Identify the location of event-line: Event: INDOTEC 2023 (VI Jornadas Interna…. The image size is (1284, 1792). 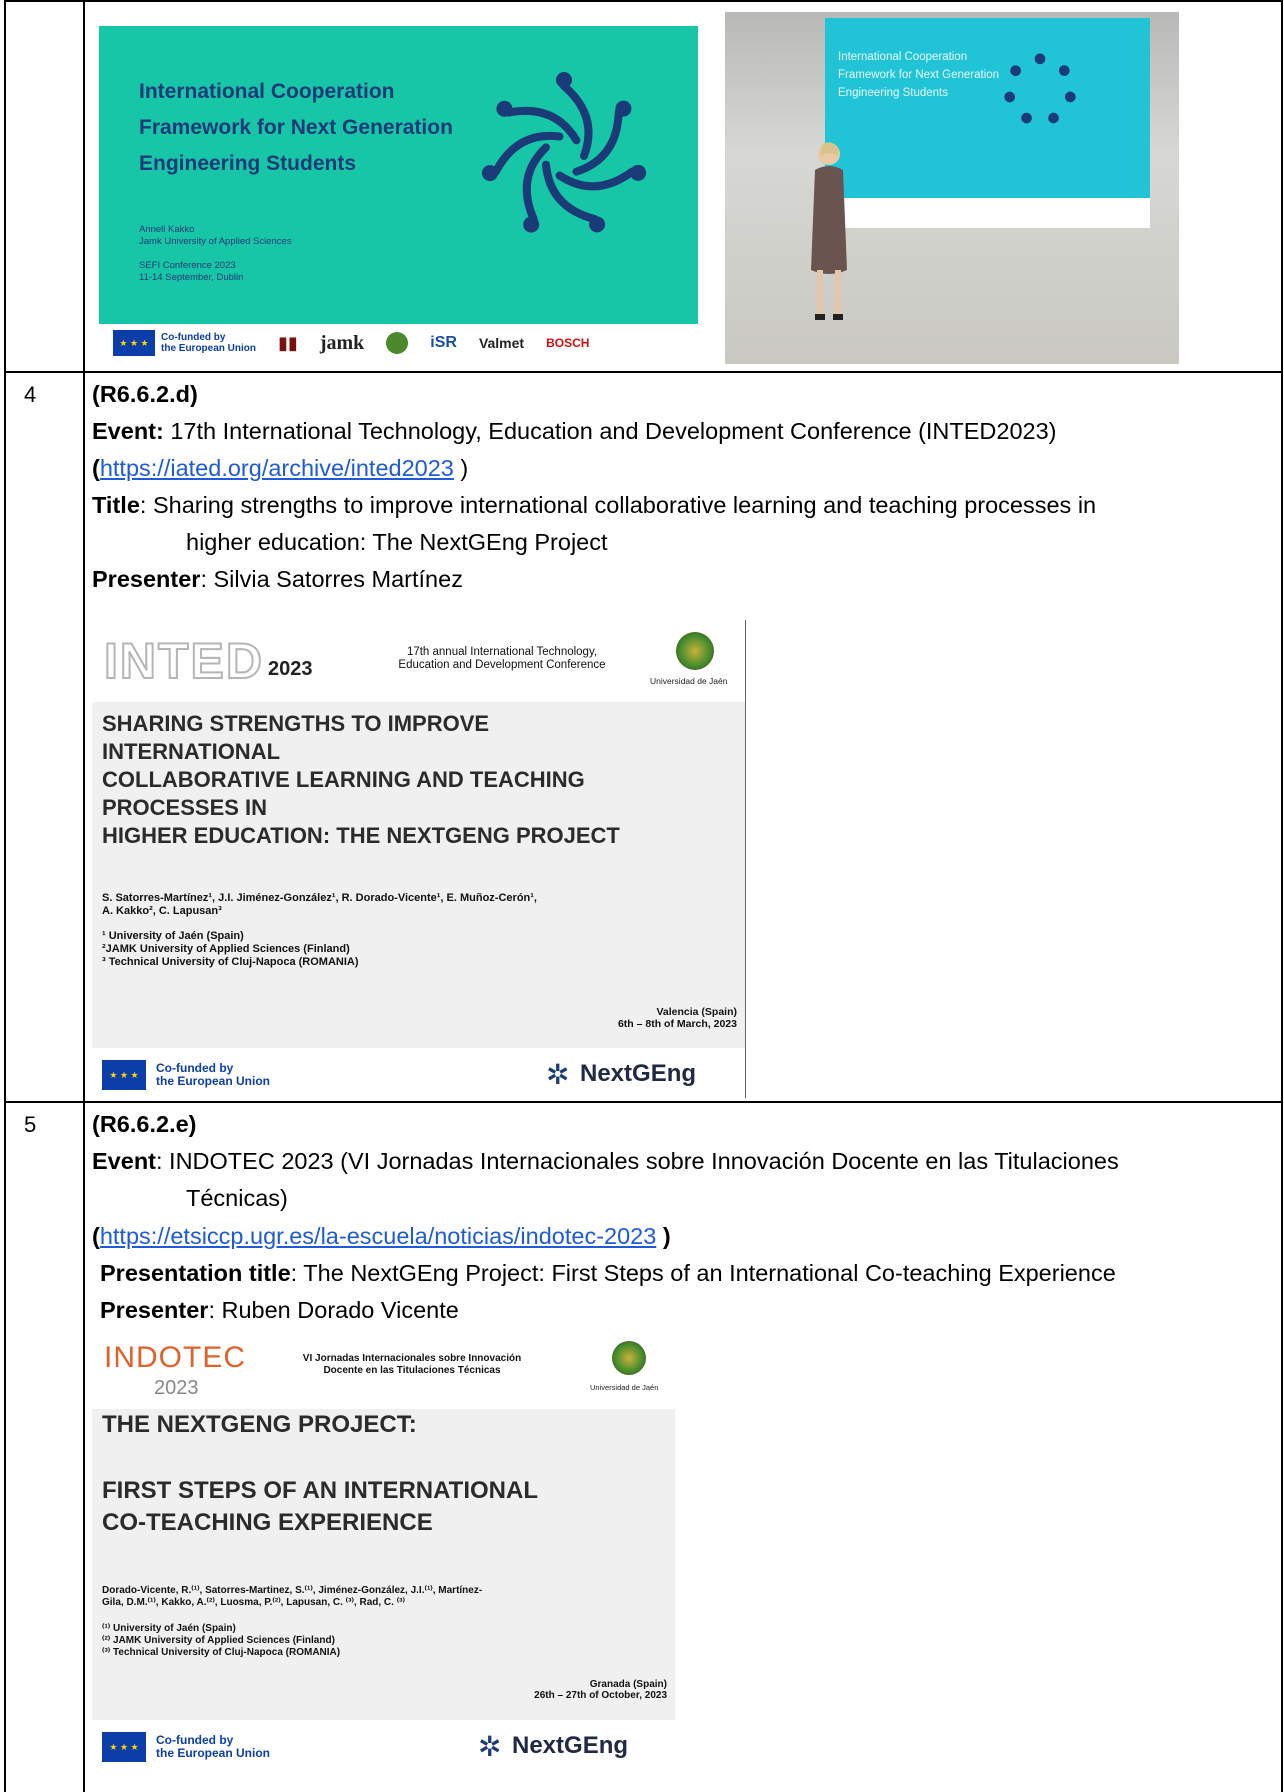
(605, 1161).